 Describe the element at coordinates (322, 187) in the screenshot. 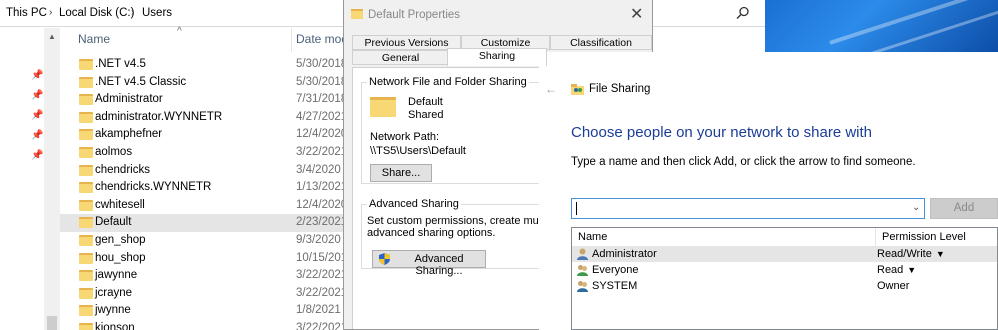

I see `file-date: 1/13/2021` at that location.